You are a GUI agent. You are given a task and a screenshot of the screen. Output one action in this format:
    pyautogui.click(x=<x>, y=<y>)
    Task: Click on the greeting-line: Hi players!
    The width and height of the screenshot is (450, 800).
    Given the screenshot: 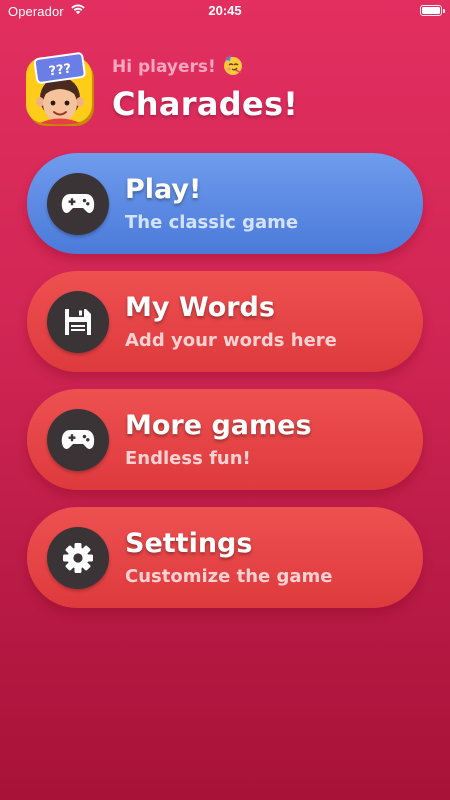 What is the action you would take?
    pyautogui.click(x=205, y=67)
    